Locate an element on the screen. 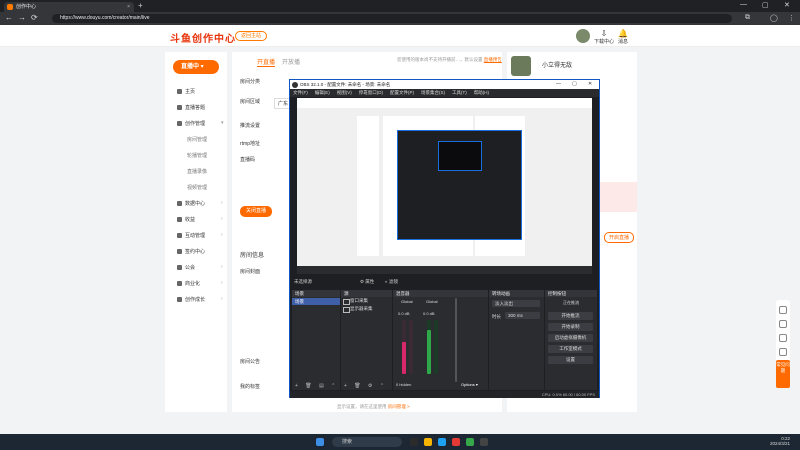 This screenshot has height=450, width=800. room-manage-link: 房间管理 > is located at coordinates (399, 406).